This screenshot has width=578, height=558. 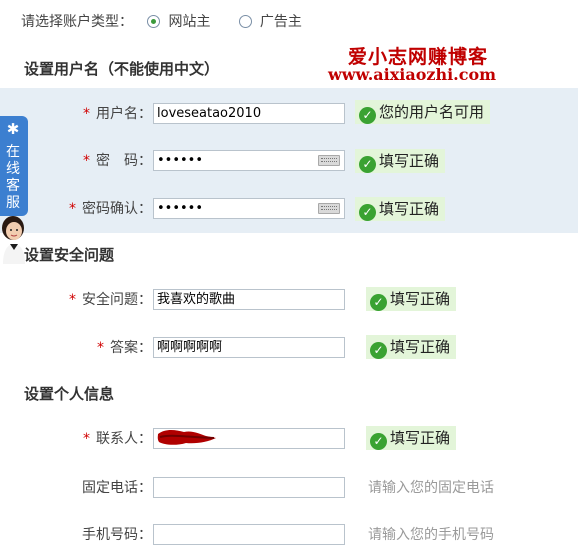 I want to click on password-label: * 密 码：, so click(x=117, y=161).